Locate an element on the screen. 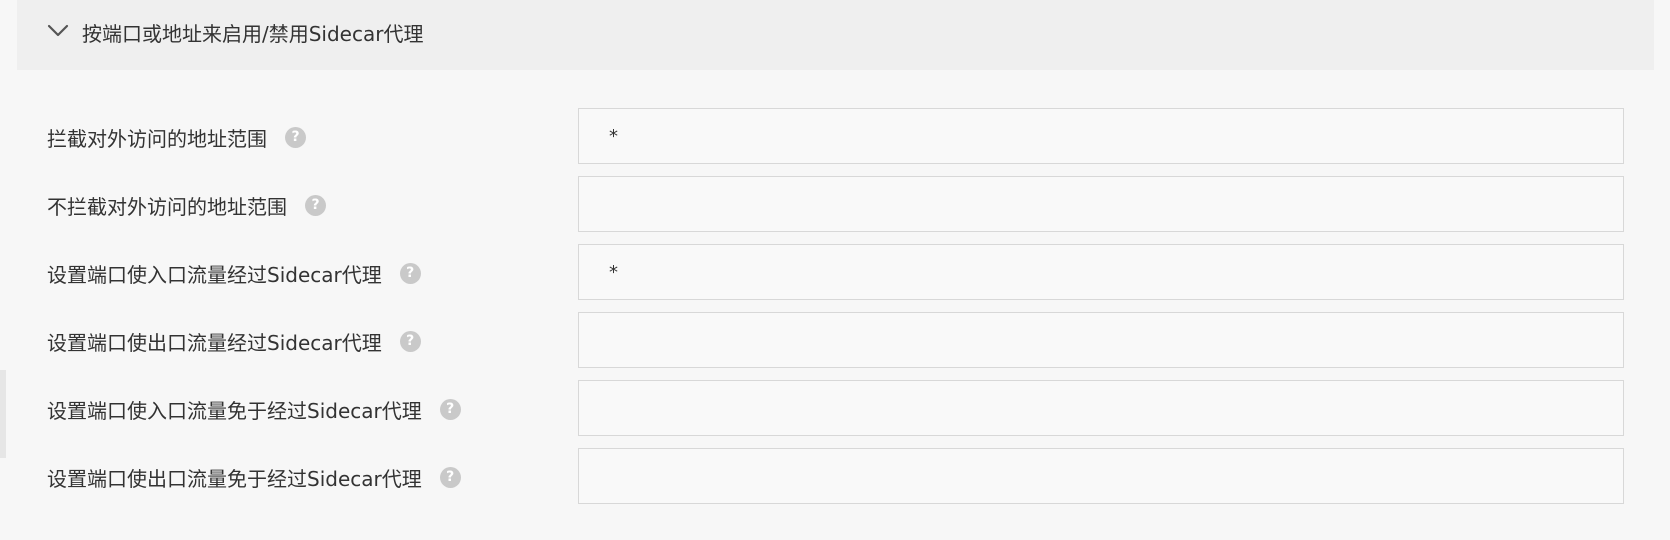 The width and height of the screenshot is (1670, 540). field-label: 拦截对外访问的地址范围 is located at coordinates (157, 138).